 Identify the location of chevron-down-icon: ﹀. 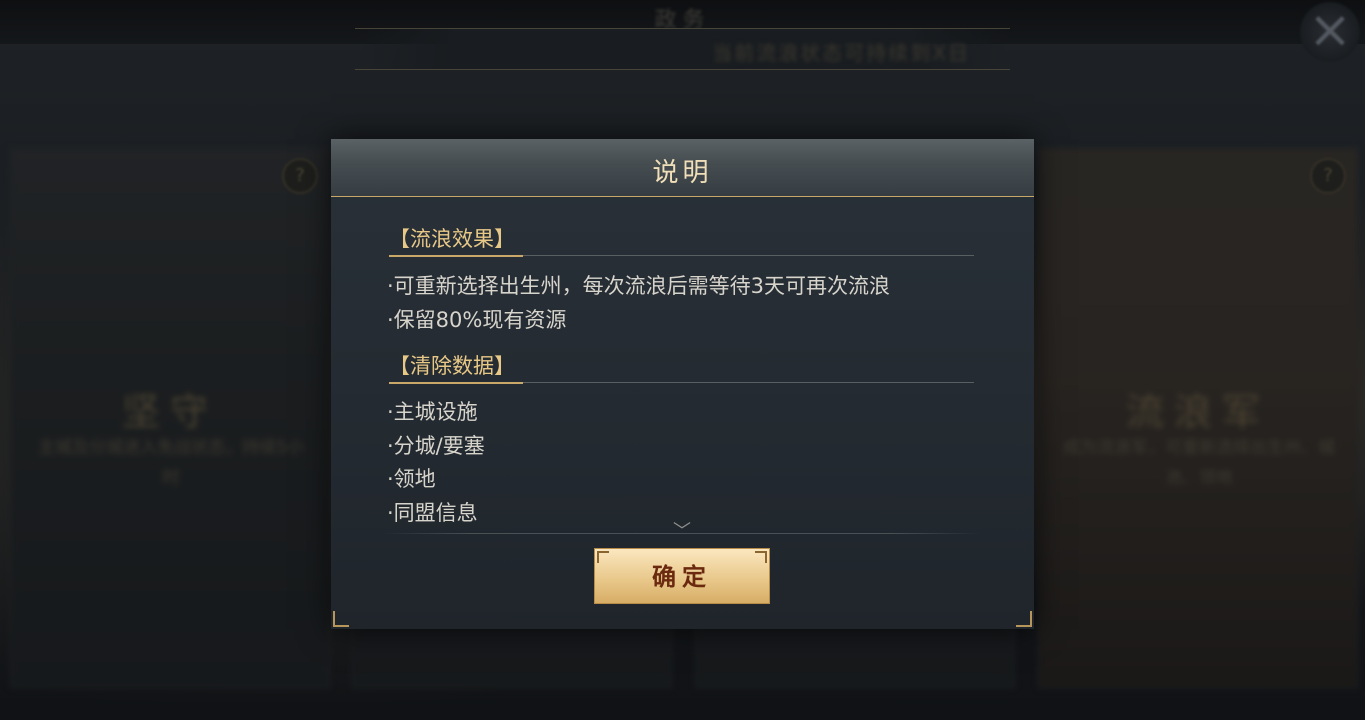
(682, 531).